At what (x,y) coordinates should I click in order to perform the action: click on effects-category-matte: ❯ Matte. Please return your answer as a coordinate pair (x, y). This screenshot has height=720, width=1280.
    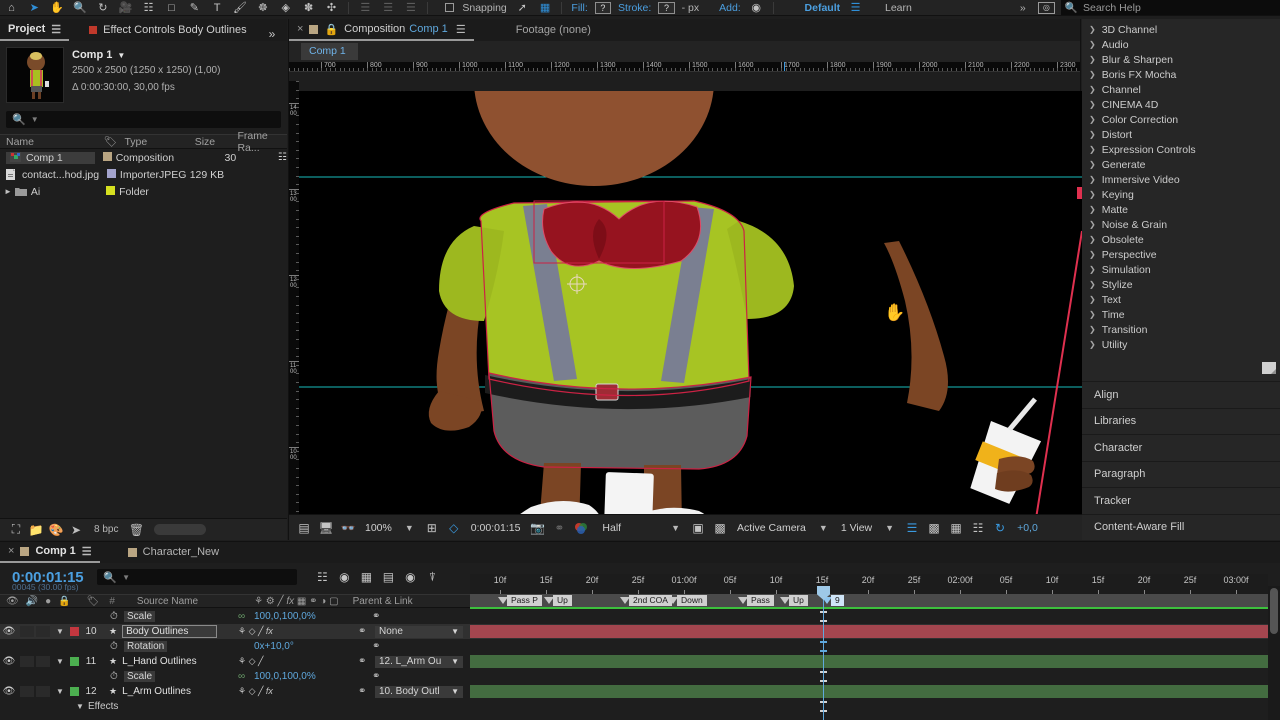
    Looking at the image, I should click on (1181, 209).